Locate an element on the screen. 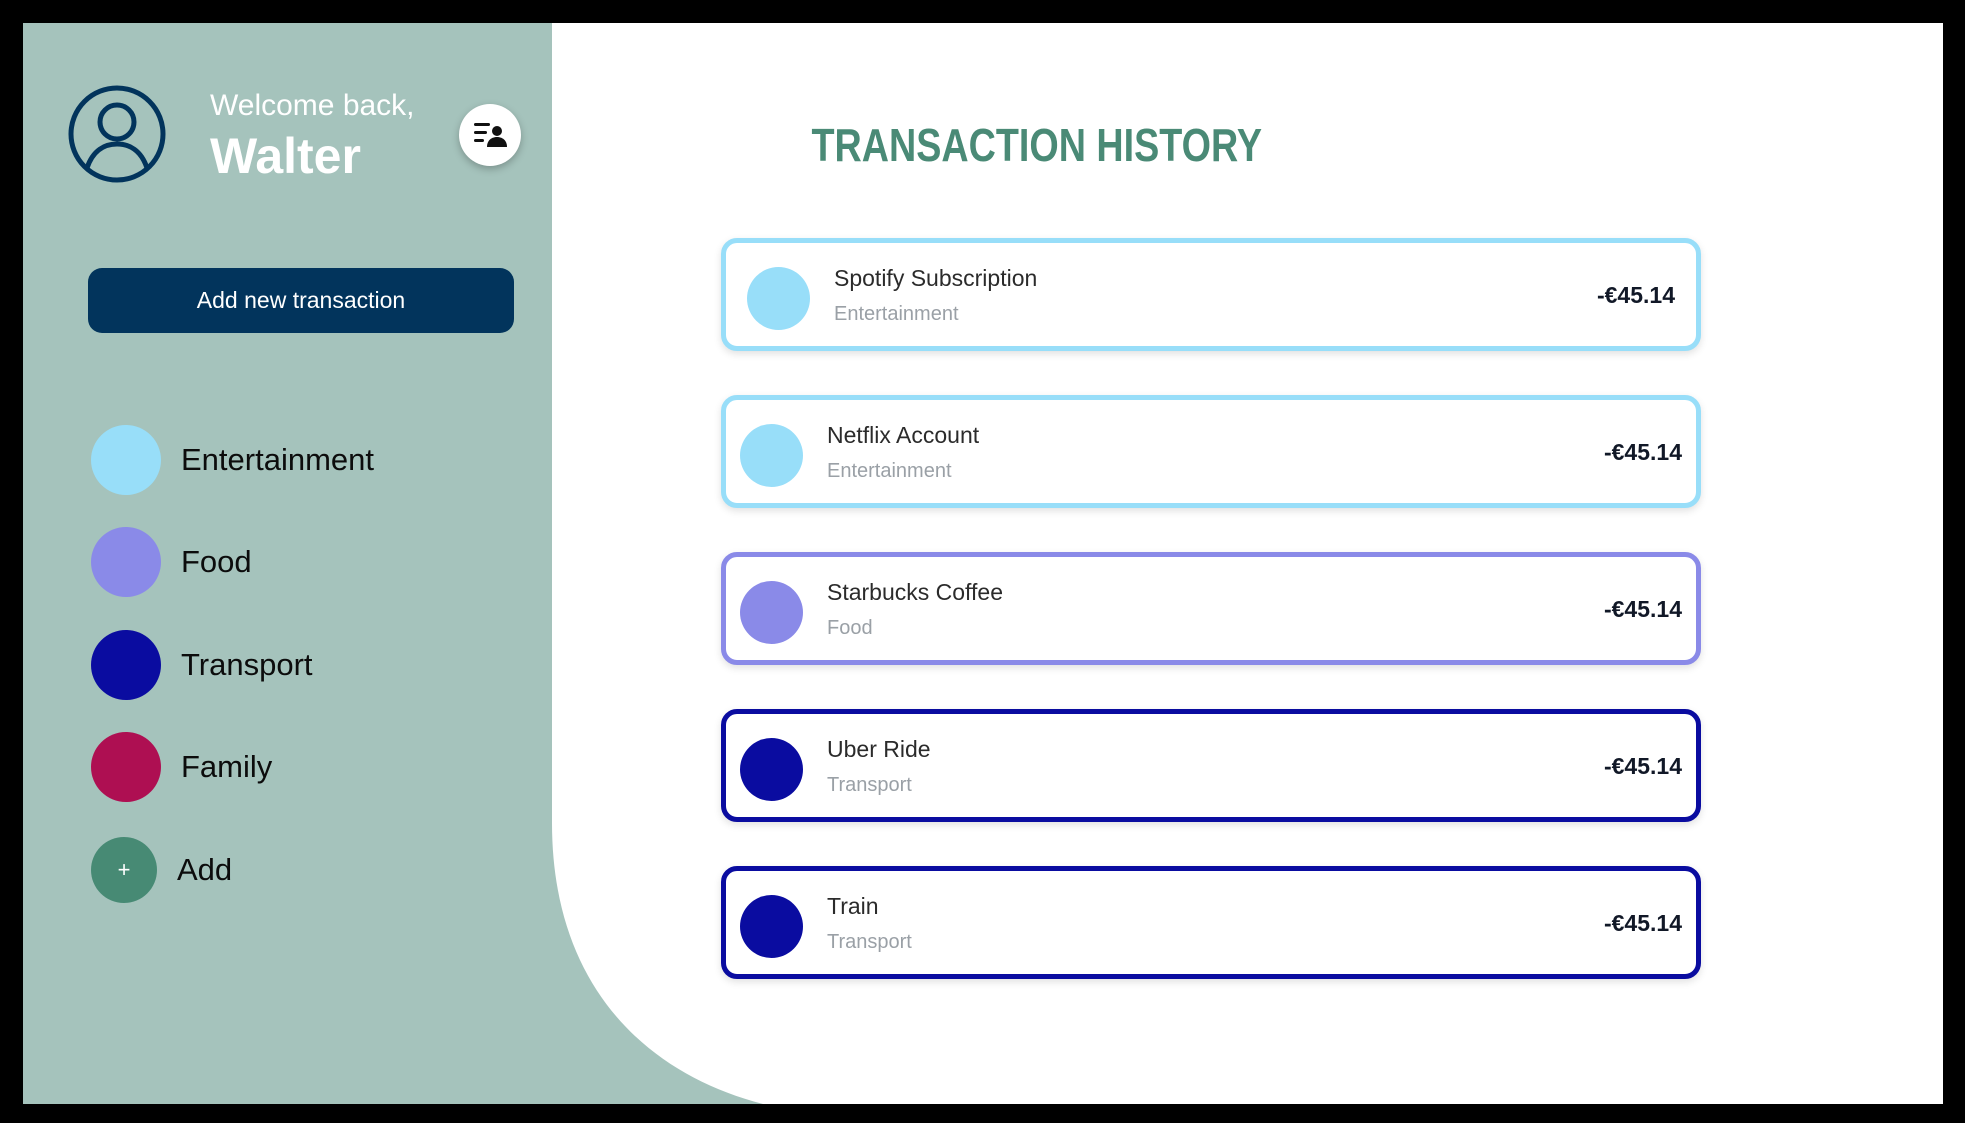 The image size is (1965, 1123). page-title: TRANSACTION HISTORY is located at coordinates (1037, 145).